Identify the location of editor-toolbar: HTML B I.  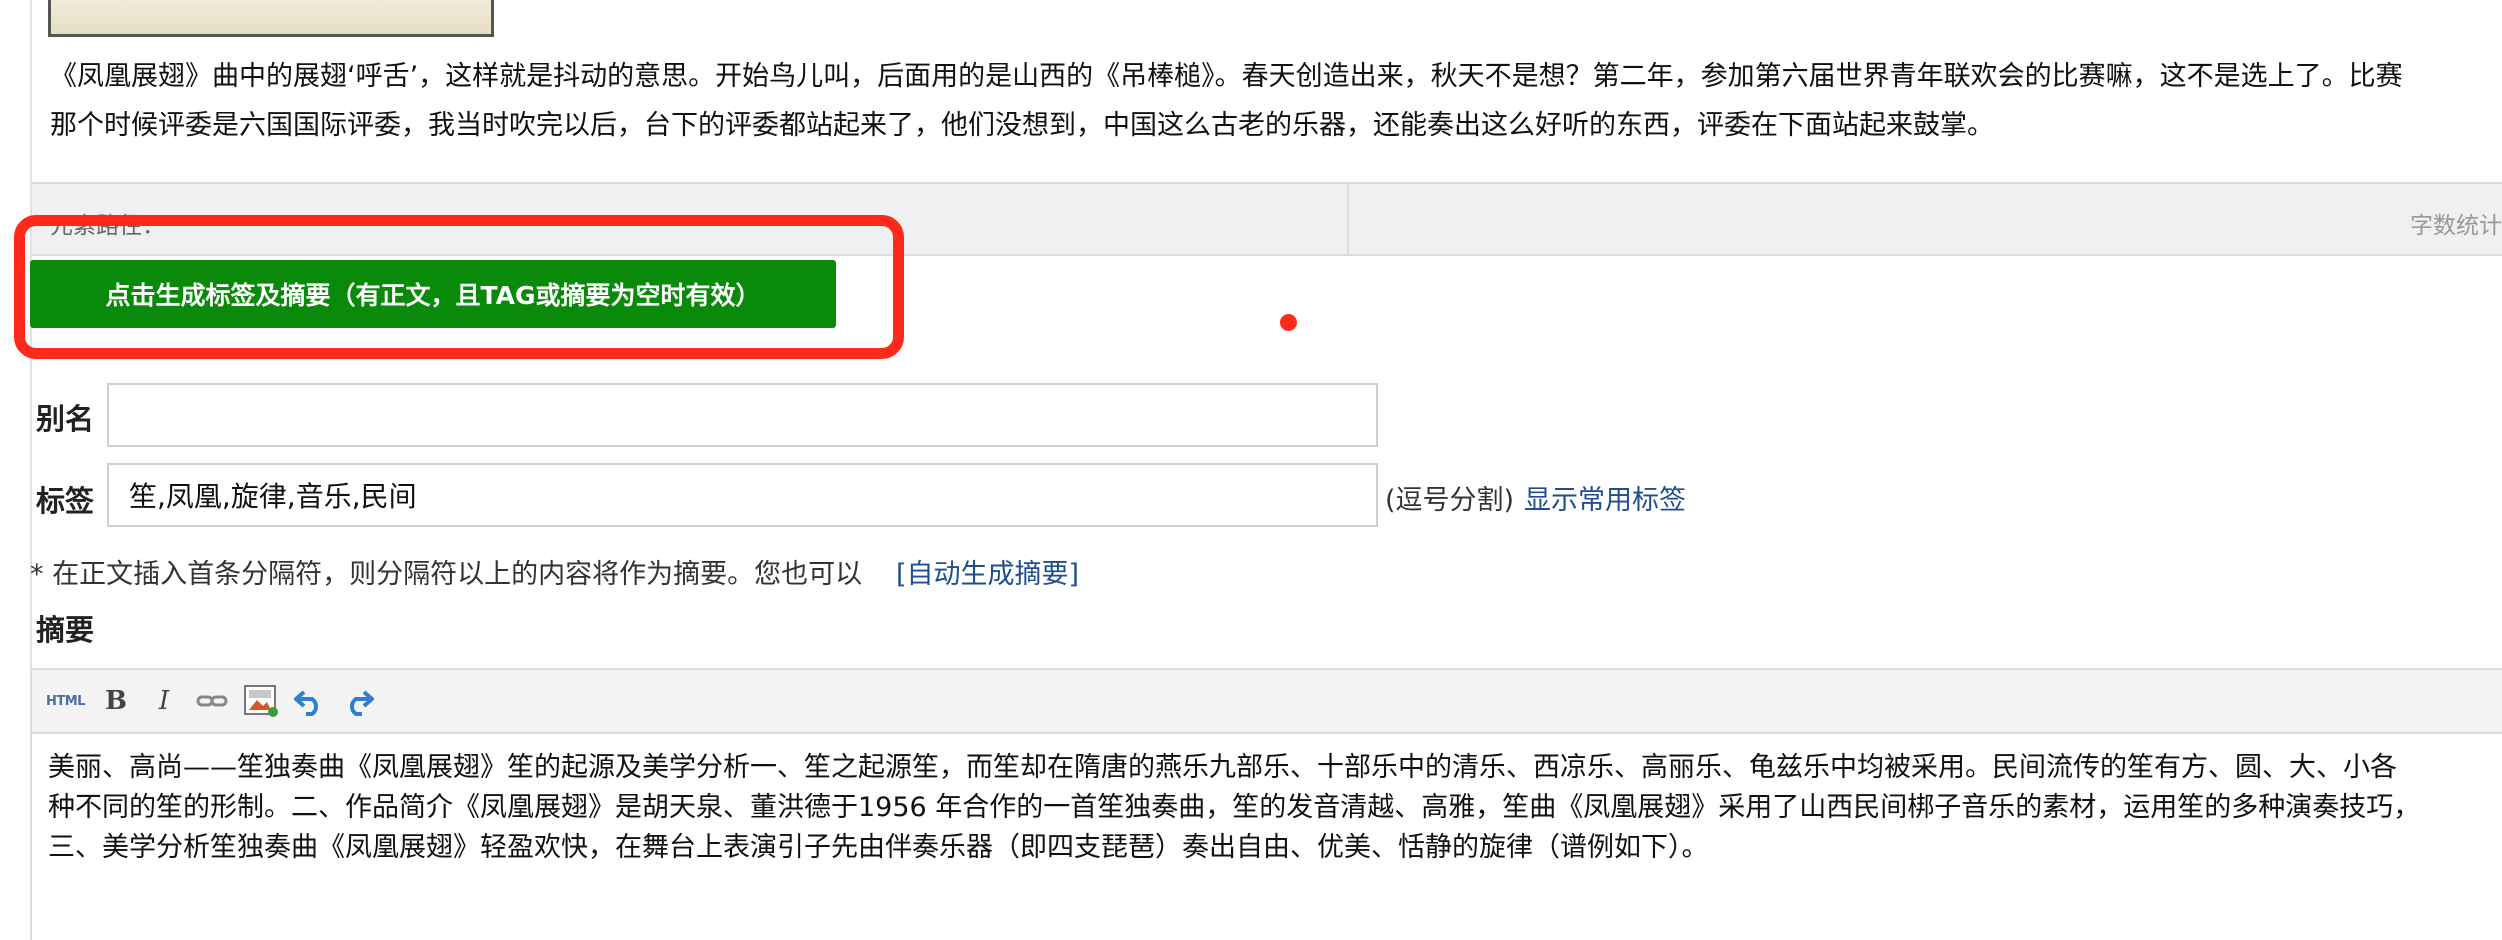
(1267, 702).